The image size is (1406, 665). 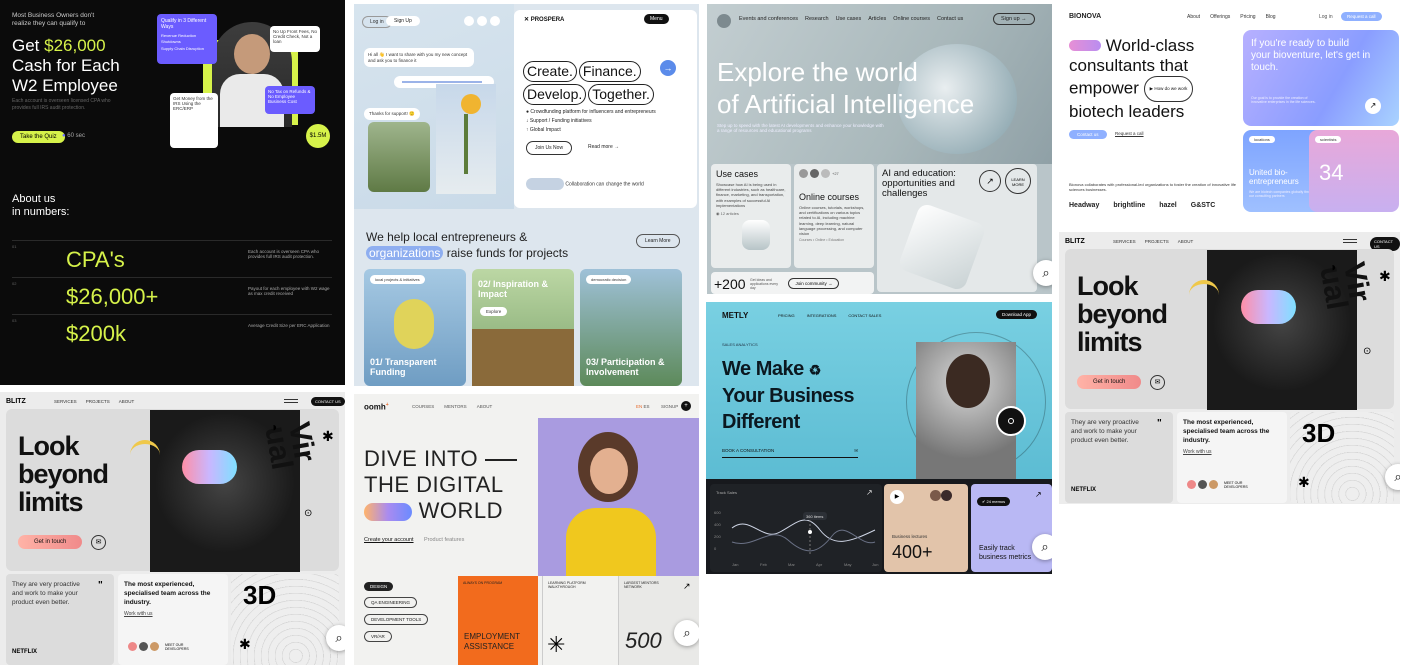 What do you see at coordinates (817, 19) in the screenshot?
I see `nav-item: Research` at bounding box center [817, 19].